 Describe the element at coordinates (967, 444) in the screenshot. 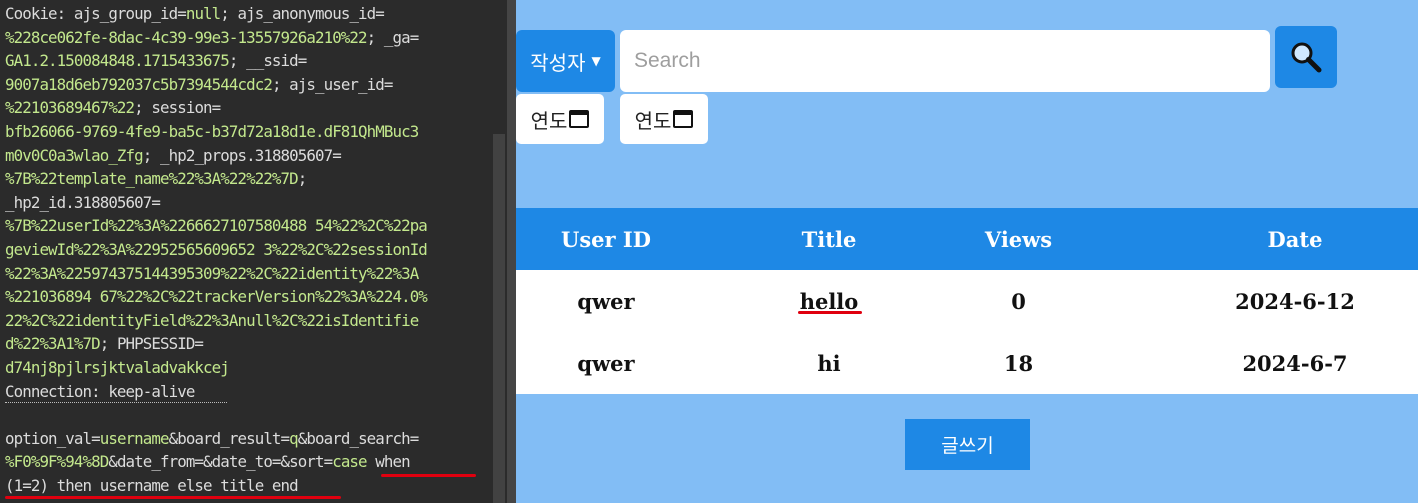

I see `write-post-button: 글쓰기` at that location.